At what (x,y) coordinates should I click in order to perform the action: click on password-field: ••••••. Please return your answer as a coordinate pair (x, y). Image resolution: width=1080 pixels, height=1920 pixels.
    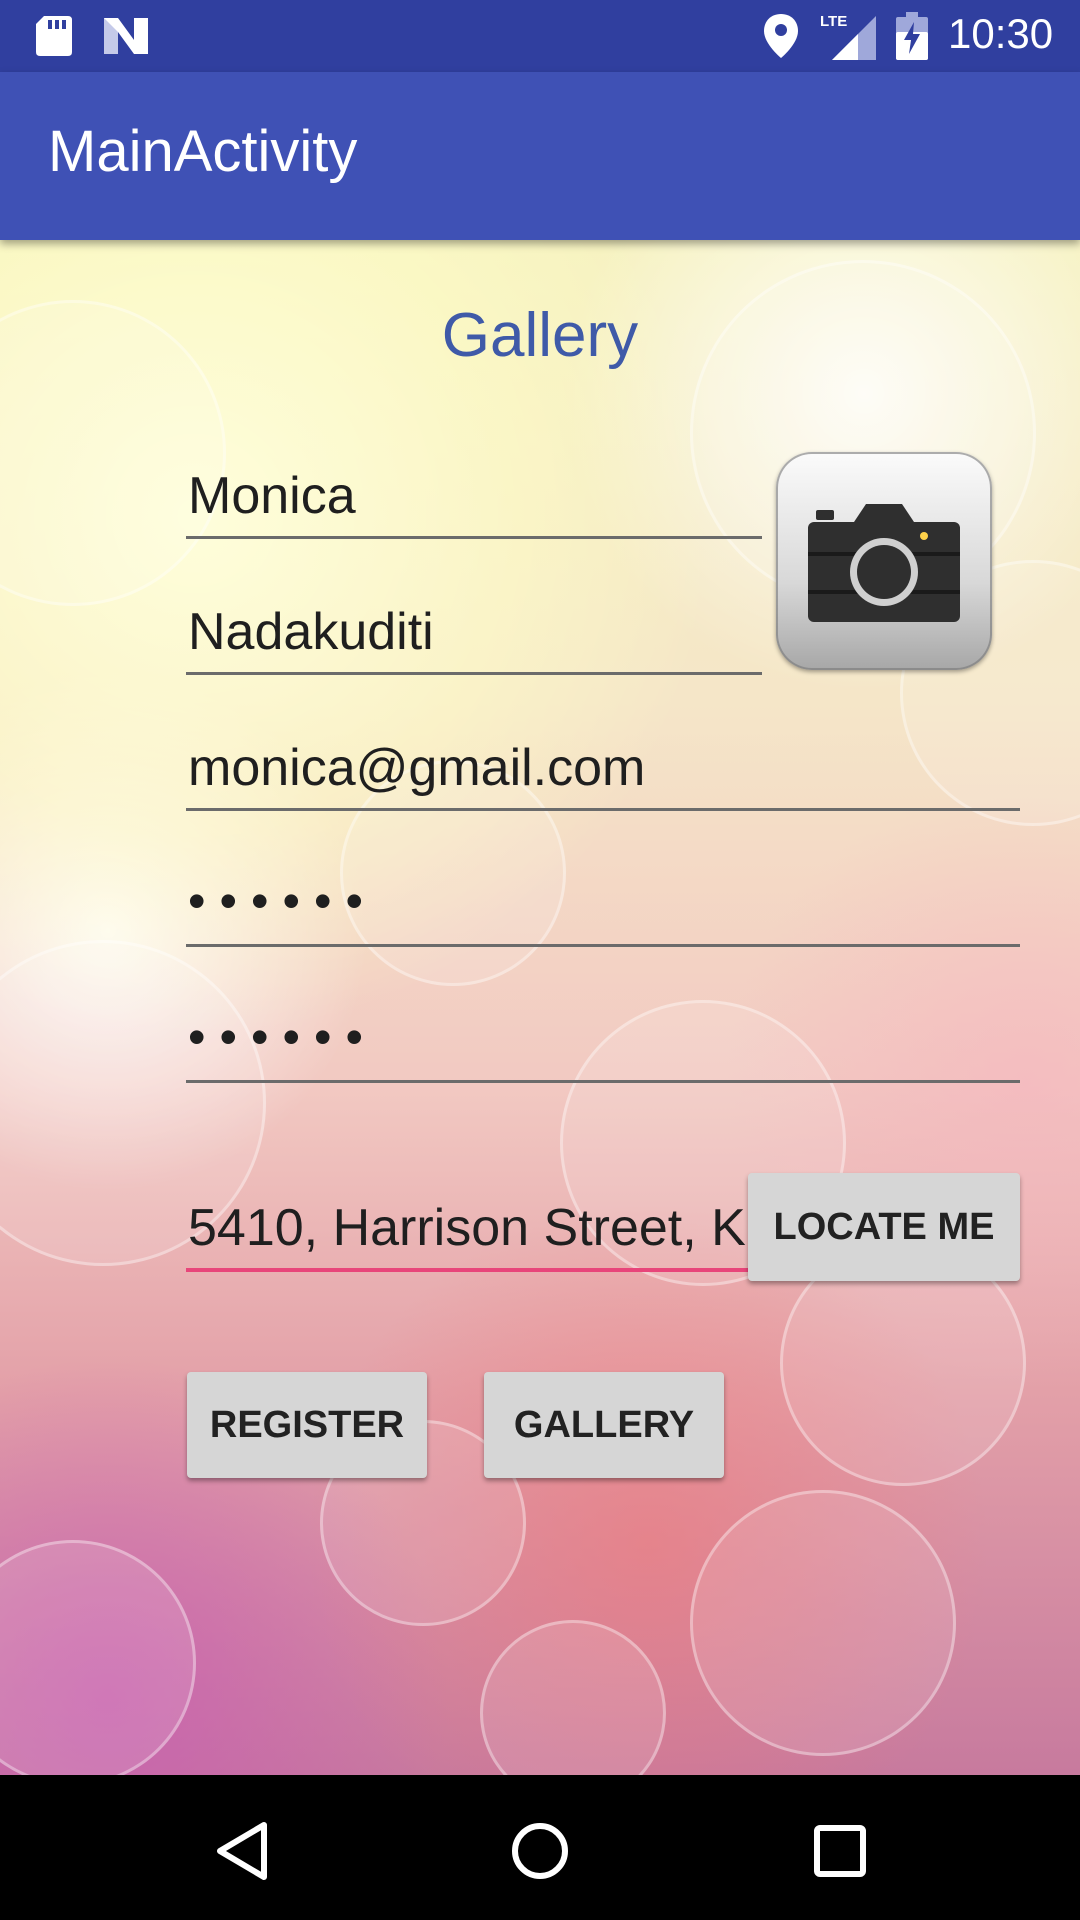
    Looking at the image, I should click on (603, 905).